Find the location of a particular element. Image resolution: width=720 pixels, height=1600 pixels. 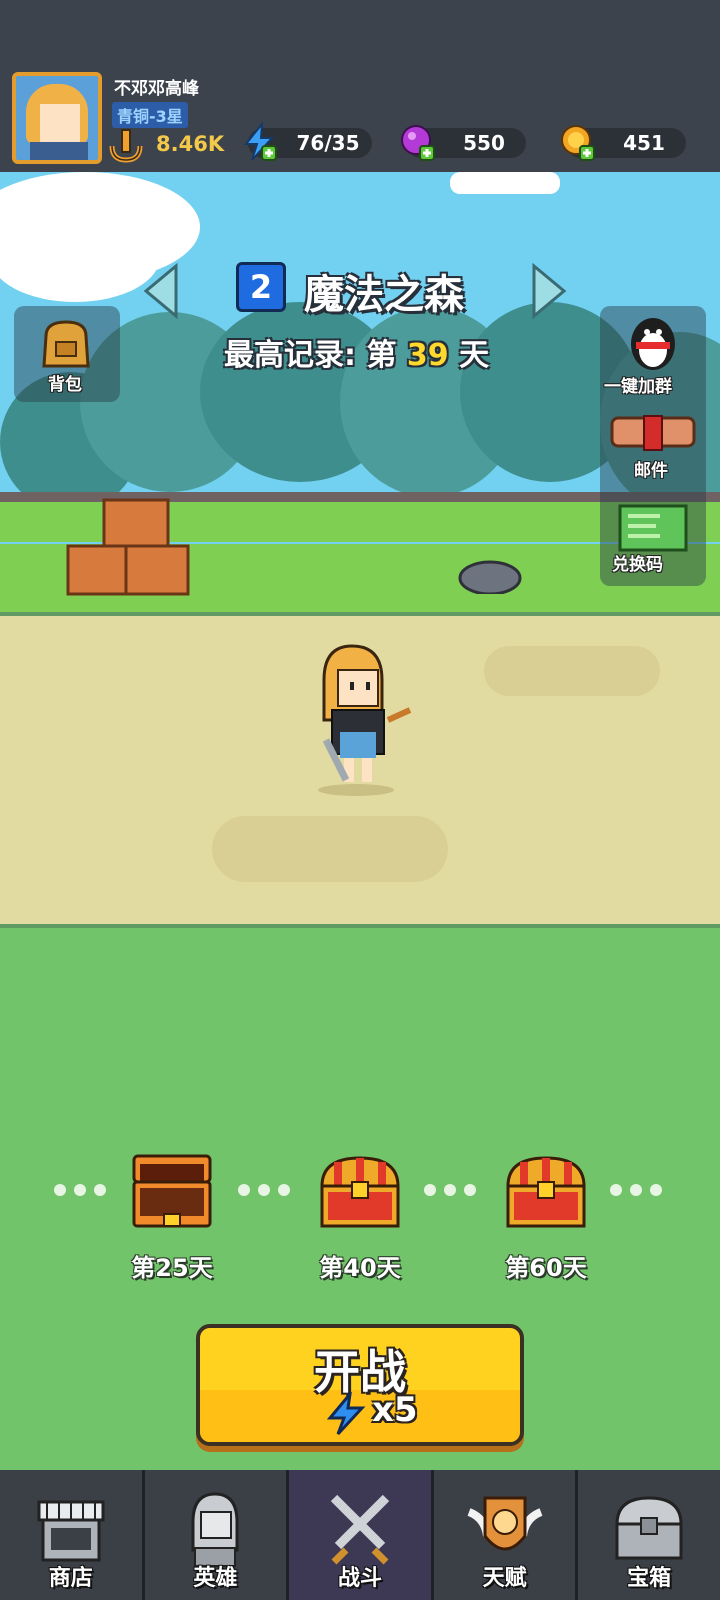

hero-character is located at coordinates (365, 720).